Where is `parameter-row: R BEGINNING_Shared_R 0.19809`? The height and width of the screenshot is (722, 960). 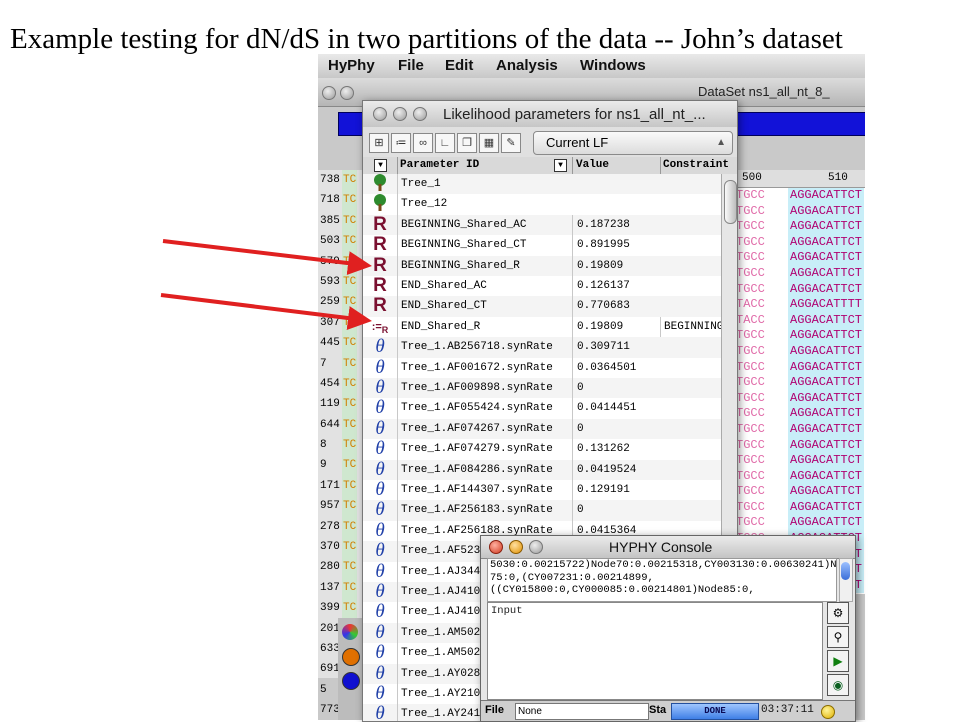 parameter-row: R BEGINNING_Shared_R 0.19809 is located at coordinates (542, 266).